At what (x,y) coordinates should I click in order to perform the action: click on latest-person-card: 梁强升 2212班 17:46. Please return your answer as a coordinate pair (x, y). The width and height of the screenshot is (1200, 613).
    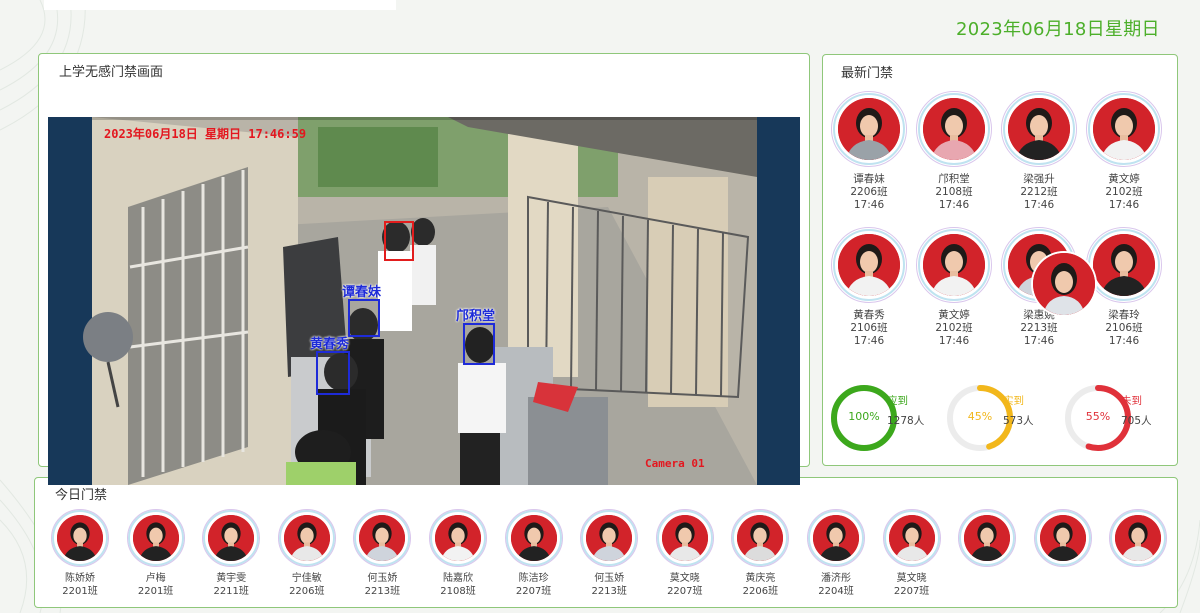
    Looking at the image, I should click on (1039, 151).